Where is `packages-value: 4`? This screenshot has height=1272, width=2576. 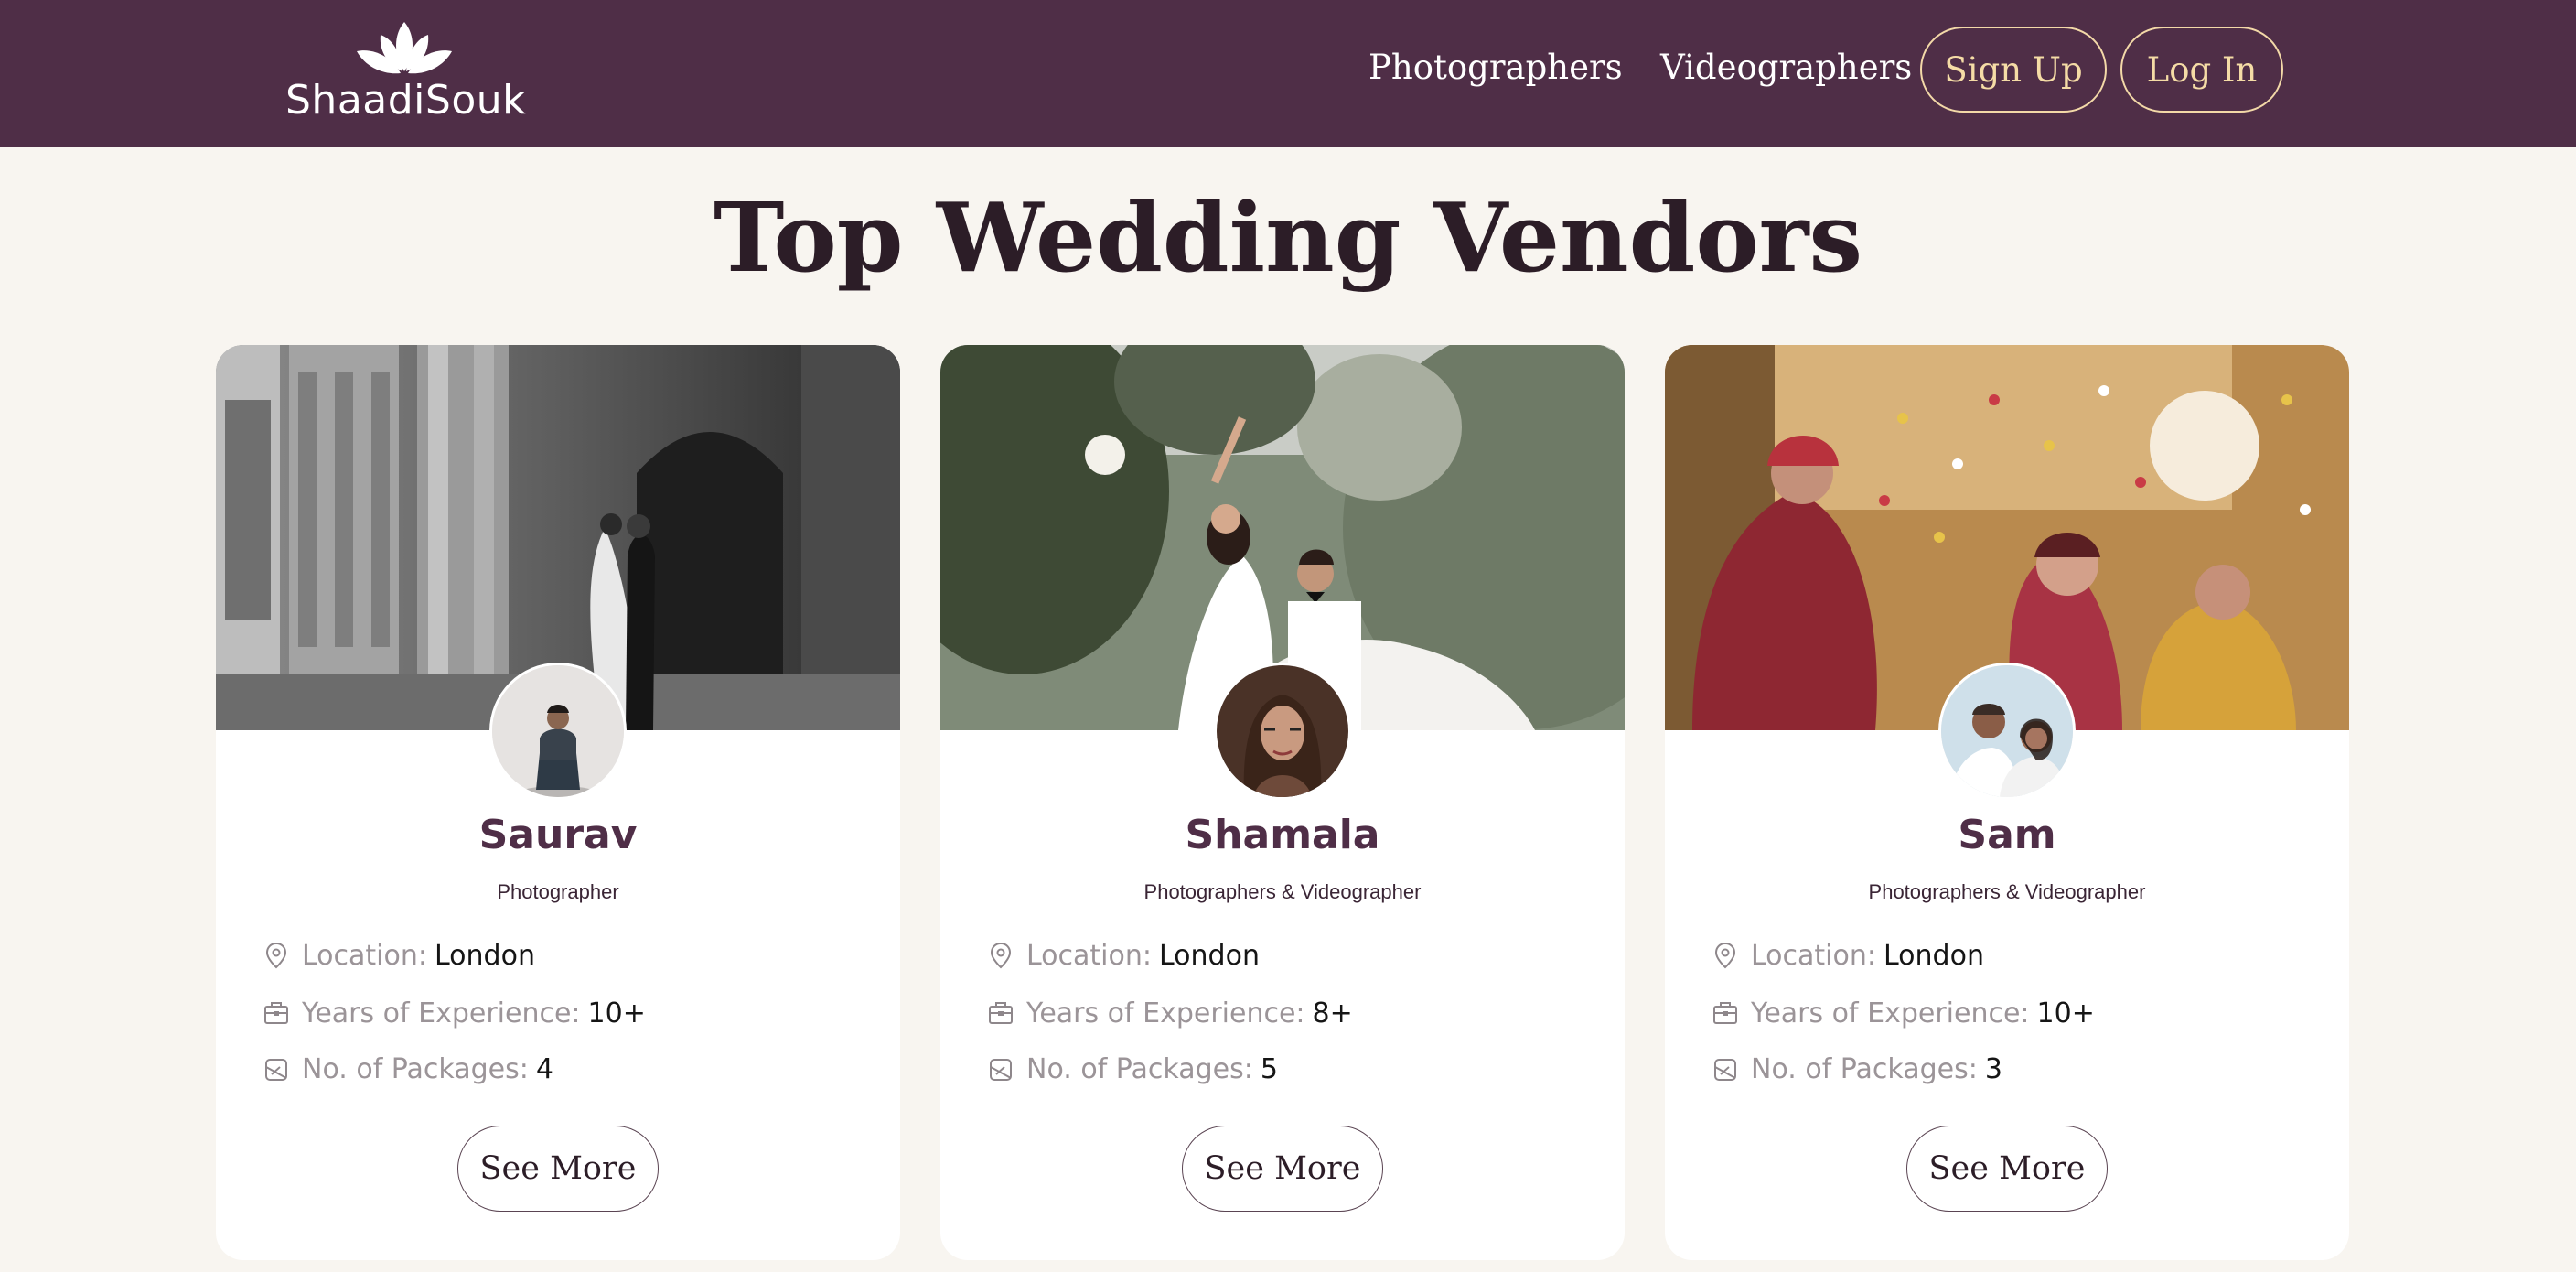 packages-value: 4 is located at coordinates (544, 1069).